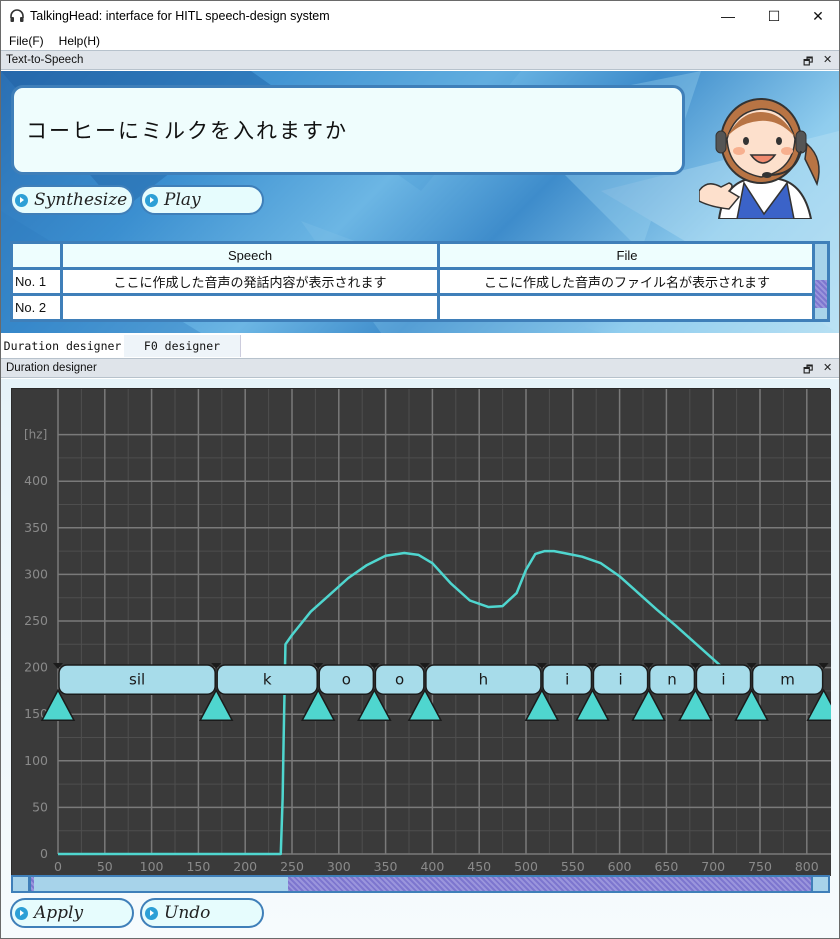 The height and width of the screenshot is (939, 840). Describe the element at coordinates (627, 307) in the screenshot. I see `file-cell` at that location.